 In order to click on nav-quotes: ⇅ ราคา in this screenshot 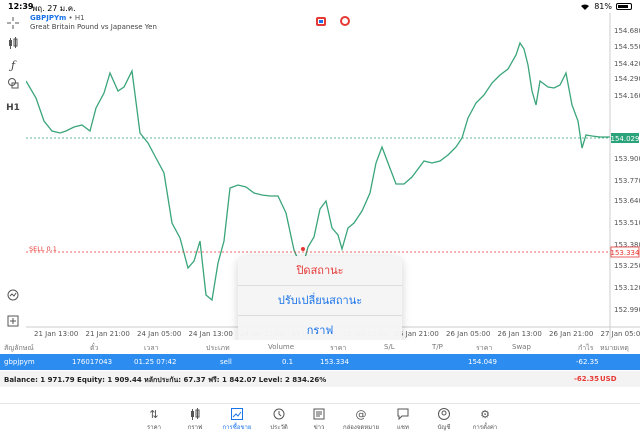, I will do `click(154, 420)`.